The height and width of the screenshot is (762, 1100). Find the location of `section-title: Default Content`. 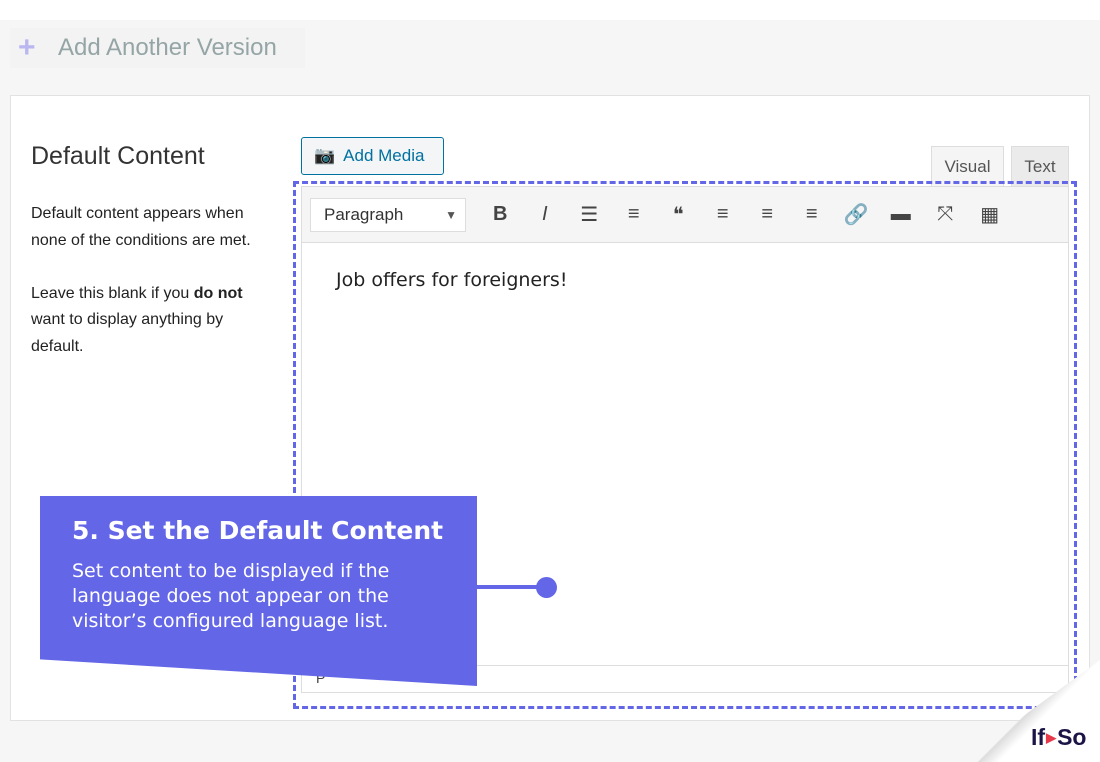

section-title: Default Content is located at coordinates (118, 156).